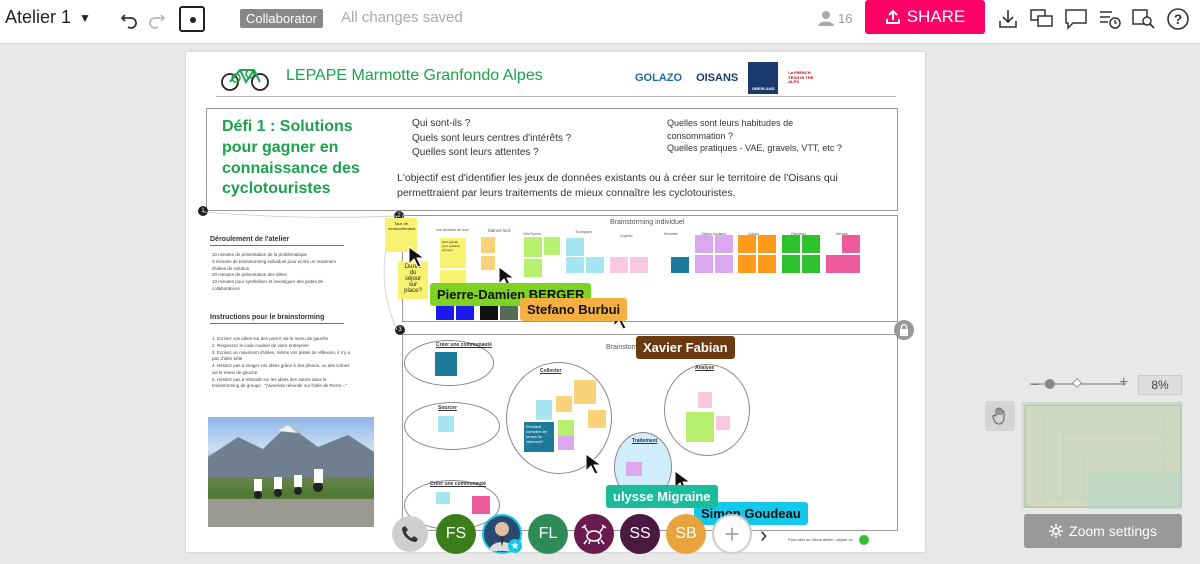 Image resolution: width=1200 pixels, height=564 pixels. What do you see at coordinates (267, 317) in the screenshot?
I see `instructions-title: Instructions pour le brainstorming` at bounding box center [267, 317].